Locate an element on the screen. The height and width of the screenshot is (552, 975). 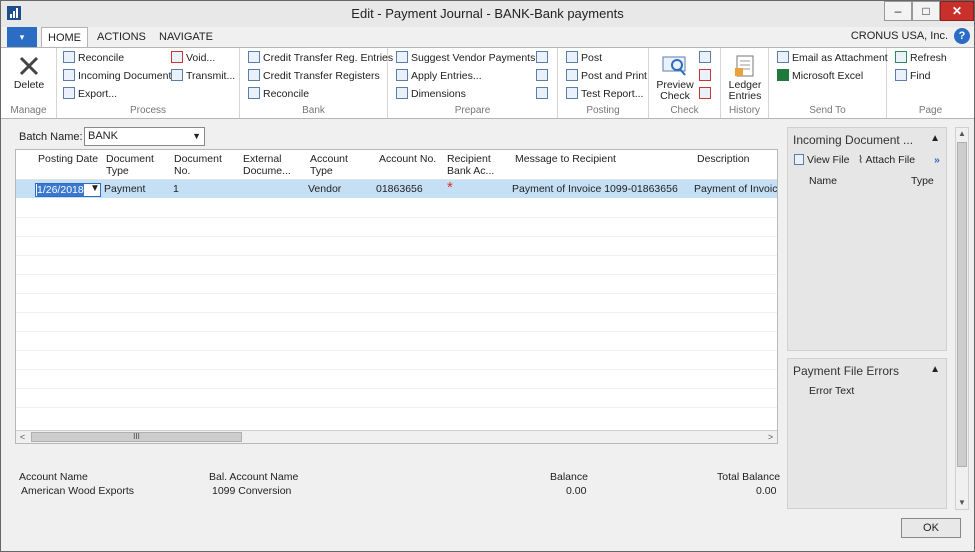
minimize-button: ‒ is located at coordinates (898, 11).